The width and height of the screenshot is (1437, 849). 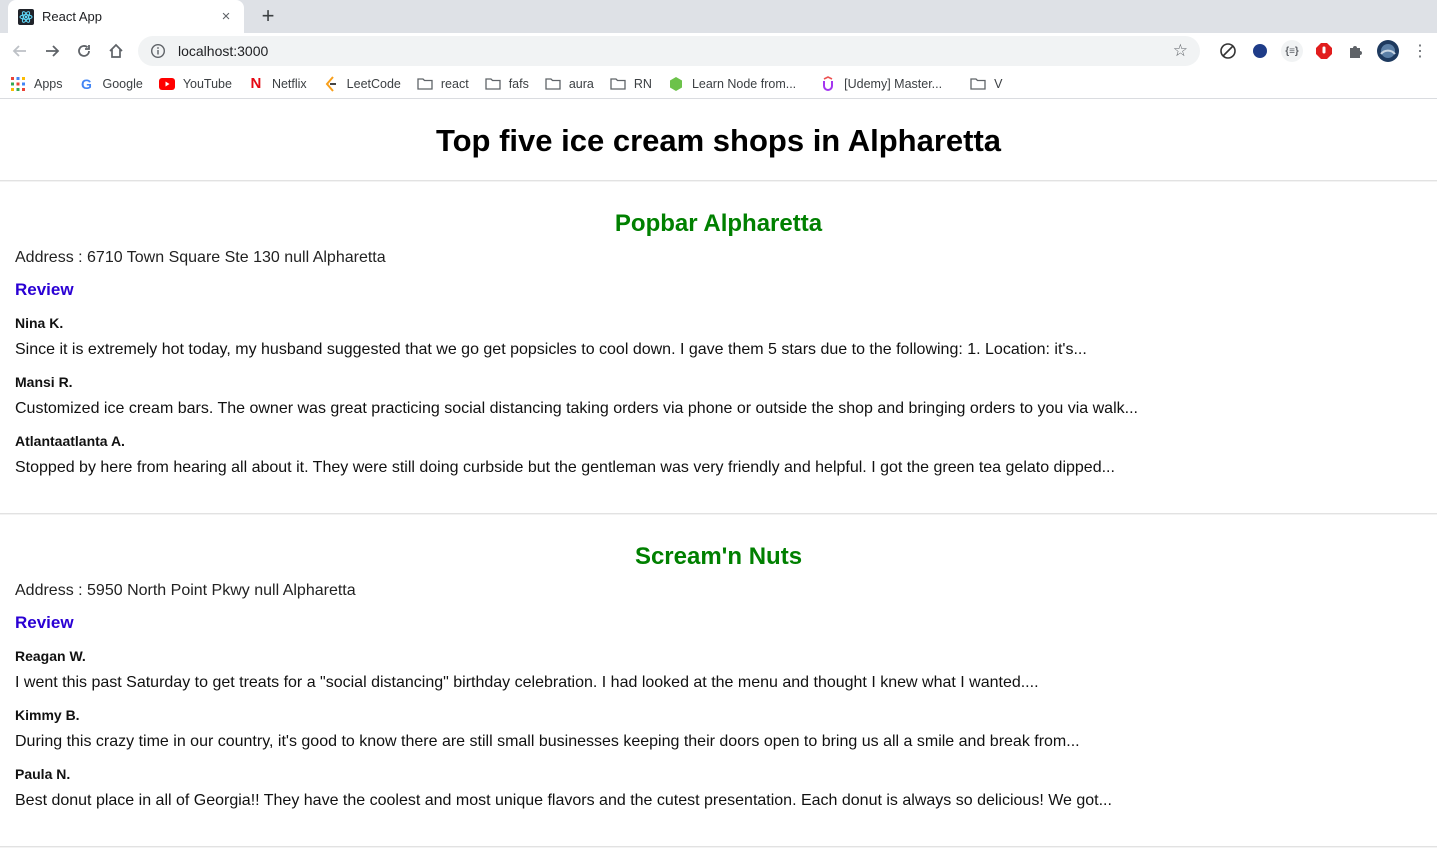 I want to click on extensions-area: {≡} ⋮, so click(x=1324, y=51).